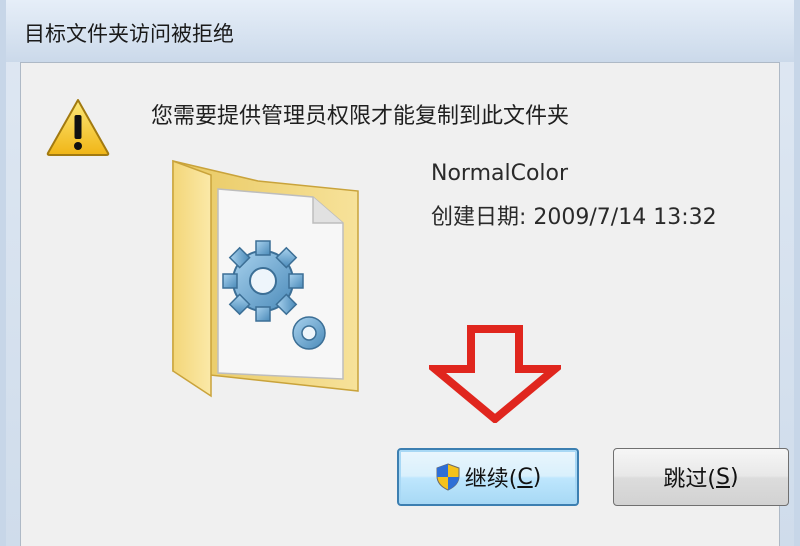 The image size is (800, 546). What do you see at coordinates (78, 127) in the screenshot?
I see `warning-icon` at bounding box center [78, 127].